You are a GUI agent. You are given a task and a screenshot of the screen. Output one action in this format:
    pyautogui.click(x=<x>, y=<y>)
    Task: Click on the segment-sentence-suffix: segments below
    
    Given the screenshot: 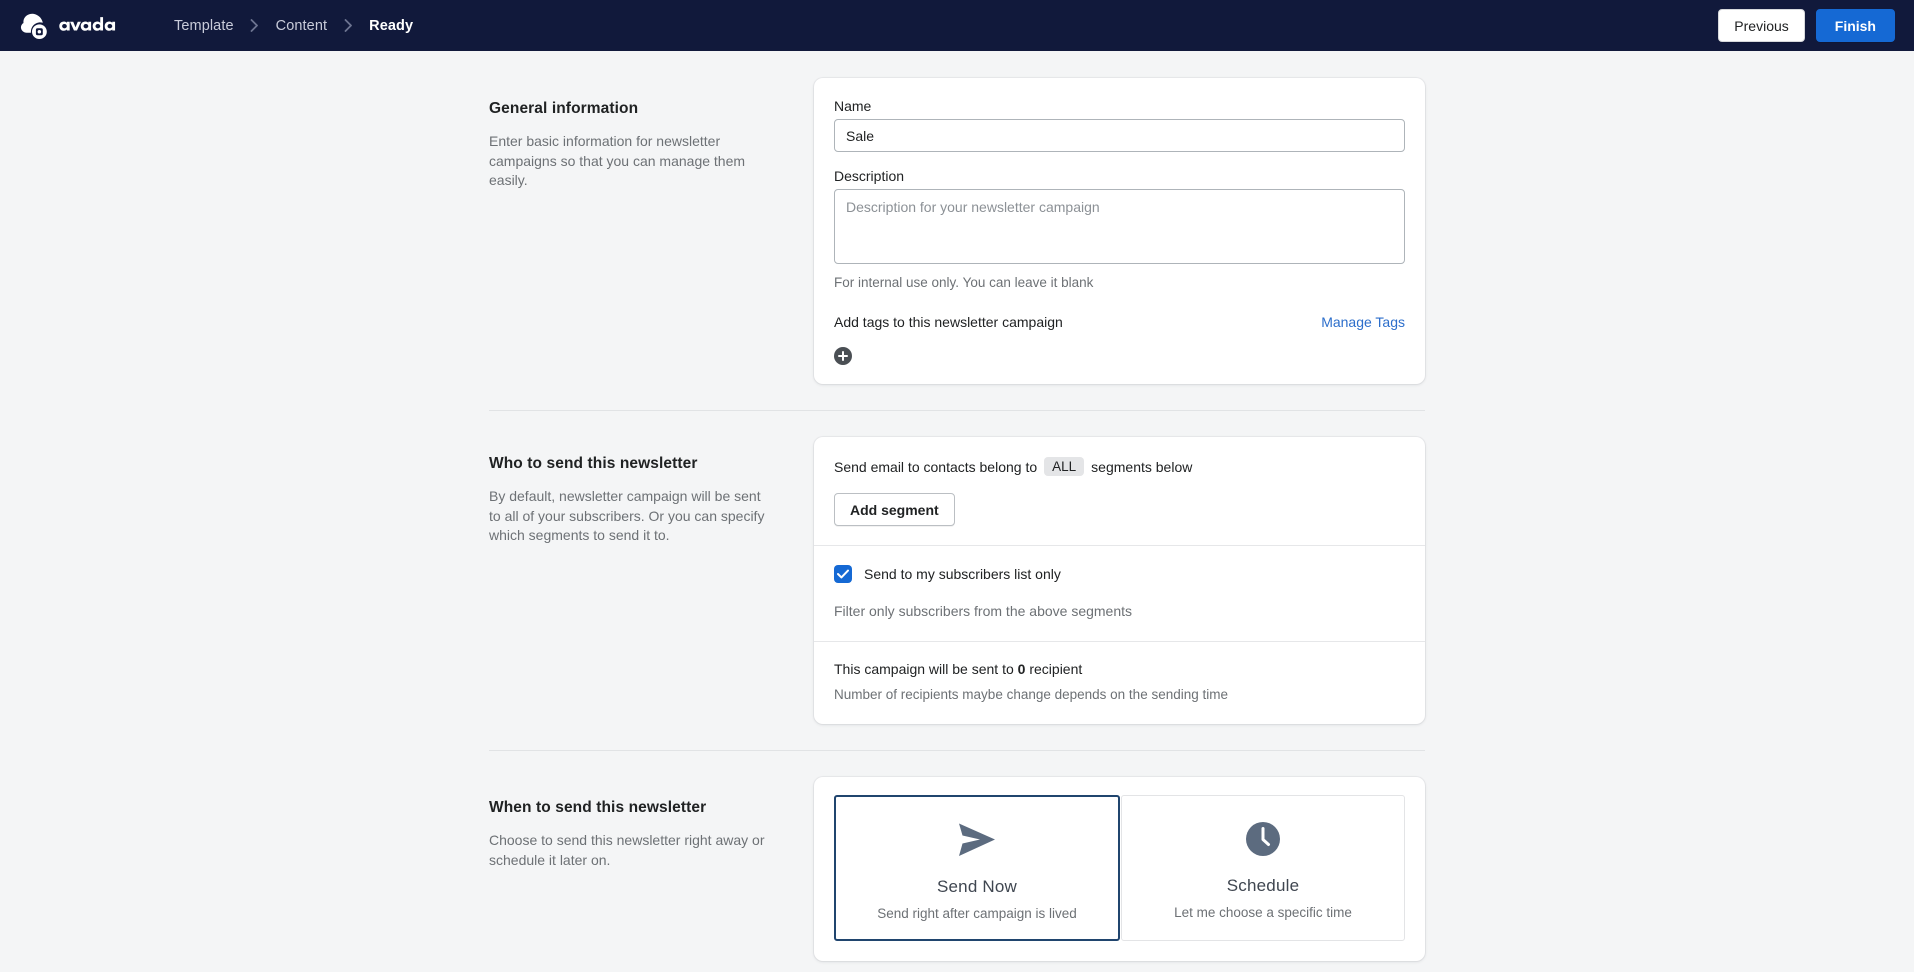 What is the action you would take?
    pyautogui.click(x=1142, y=466)
    